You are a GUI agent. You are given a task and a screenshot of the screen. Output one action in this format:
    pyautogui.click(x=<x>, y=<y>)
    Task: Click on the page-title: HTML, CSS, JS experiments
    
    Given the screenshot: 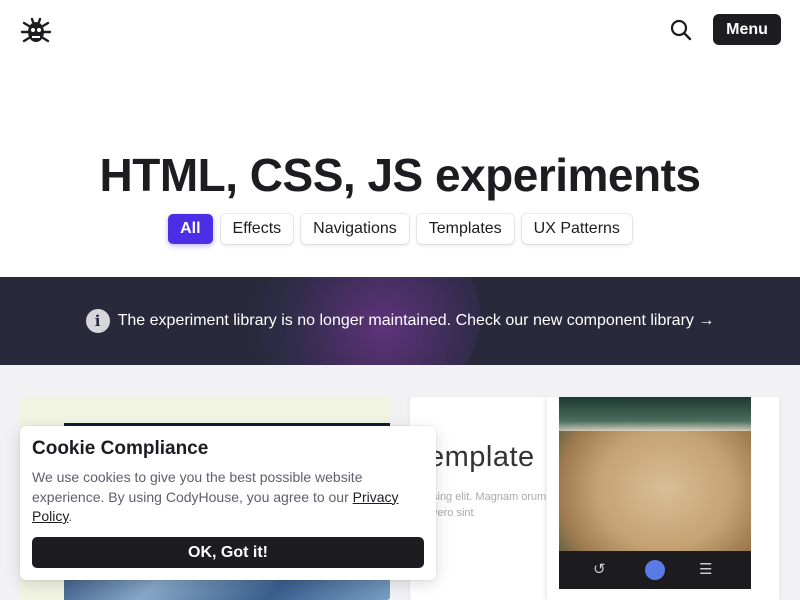 What is the action you would take?
    pyautogui.click(x=400, y=175)
    